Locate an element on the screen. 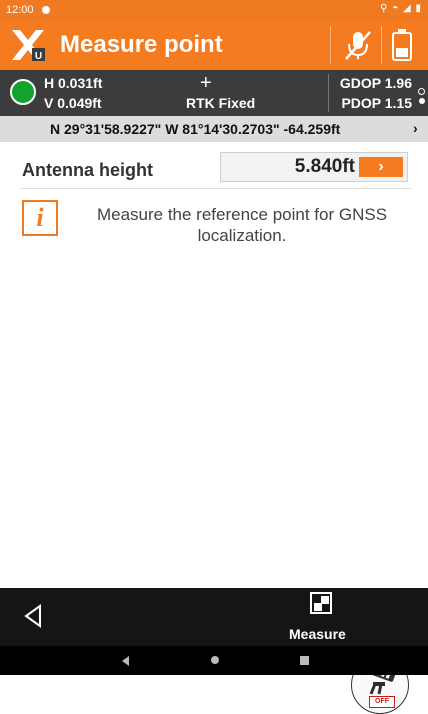 The width and height of the screenshot is (428, 714). app-bar: U Measure point is located at coordinates (214, 45).